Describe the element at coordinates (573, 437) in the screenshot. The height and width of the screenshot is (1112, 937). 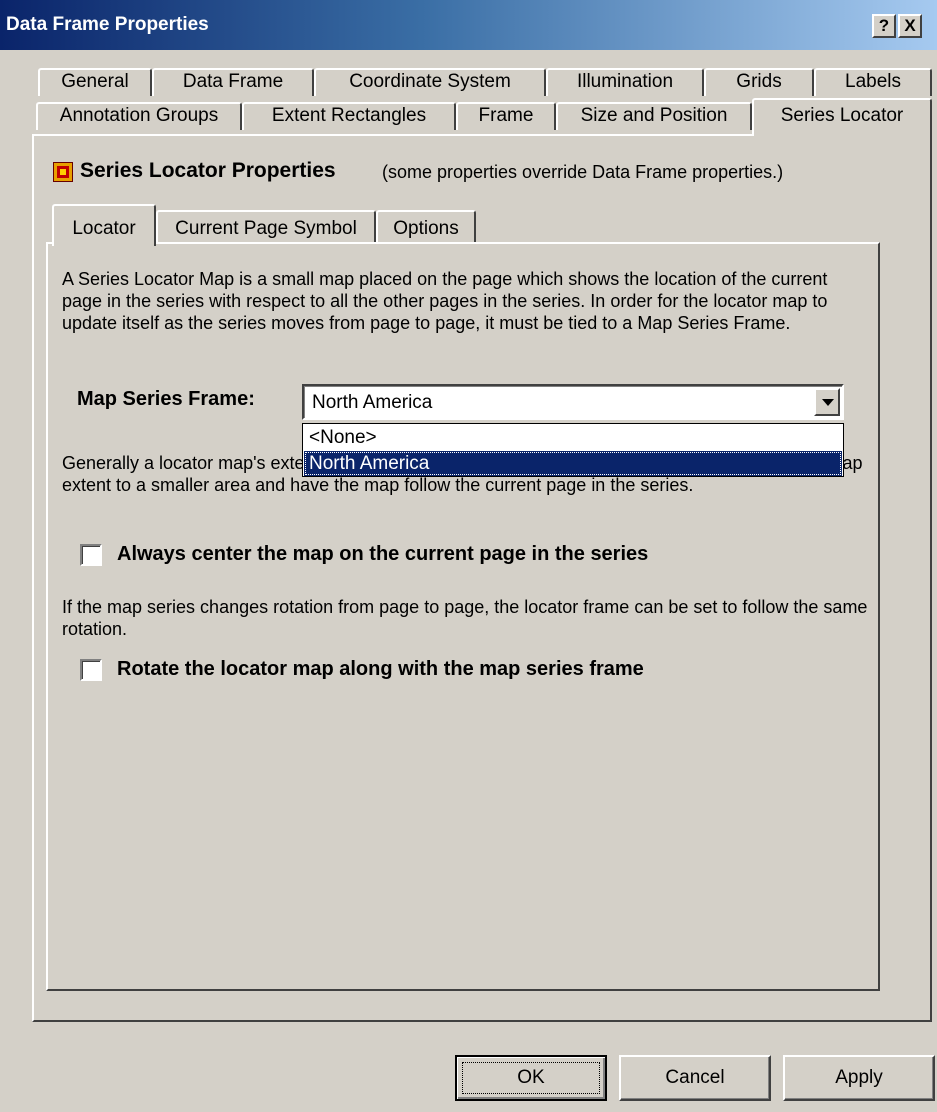
I see `dropdown-option-none: <None>` at that location.